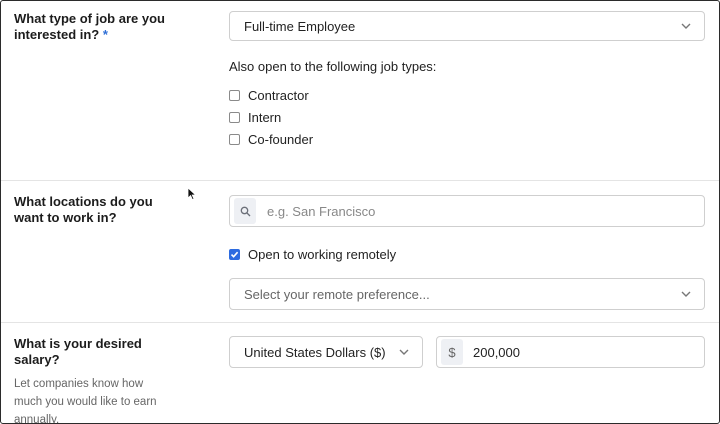  I want to click on remote-checkbox, so click(234, 254).